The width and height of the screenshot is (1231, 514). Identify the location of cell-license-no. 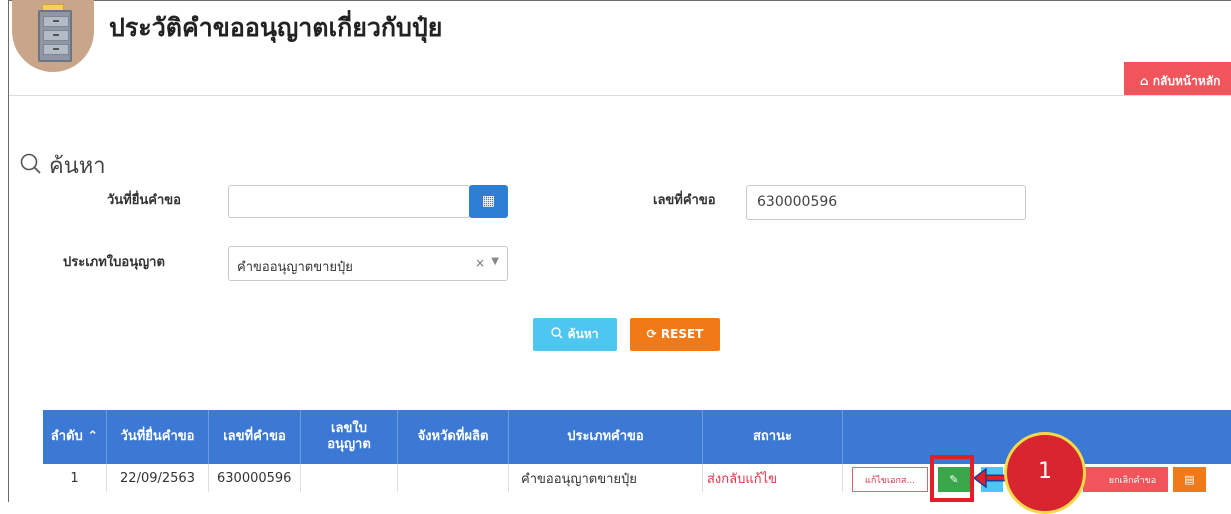
(349, 478).